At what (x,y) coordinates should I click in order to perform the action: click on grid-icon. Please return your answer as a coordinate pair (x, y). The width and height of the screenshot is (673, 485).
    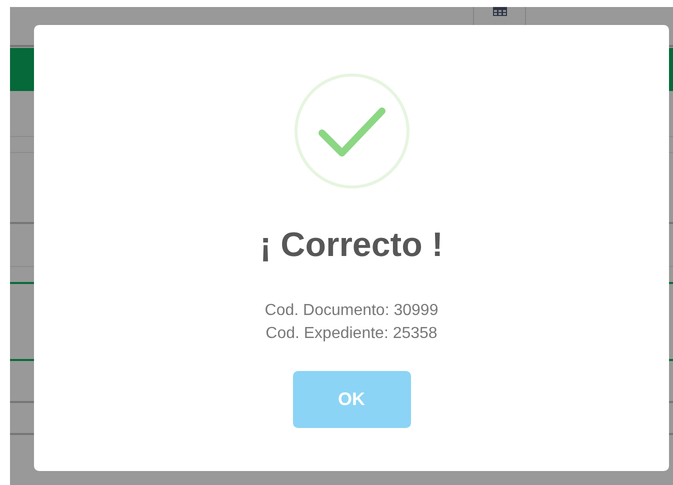
    Looking at the image, I should click on (499, 11).